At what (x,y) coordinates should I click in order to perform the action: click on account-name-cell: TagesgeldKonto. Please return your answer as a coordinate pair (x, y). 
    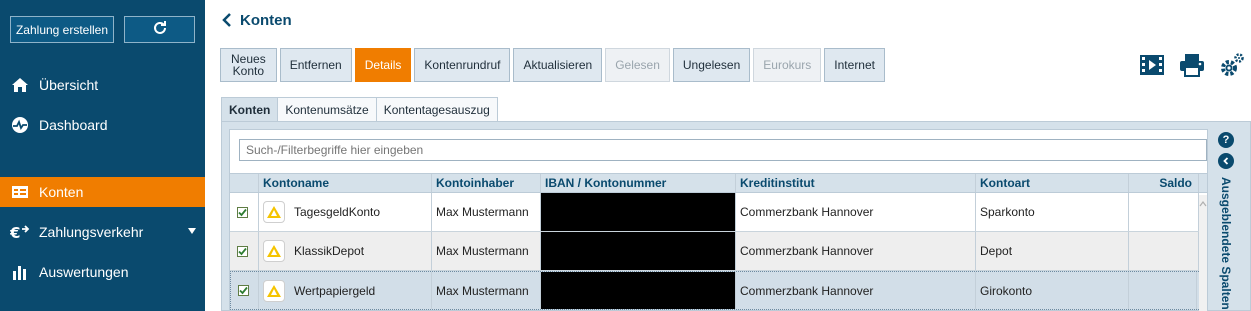
    Looking at the image, I should click on (345, 212).